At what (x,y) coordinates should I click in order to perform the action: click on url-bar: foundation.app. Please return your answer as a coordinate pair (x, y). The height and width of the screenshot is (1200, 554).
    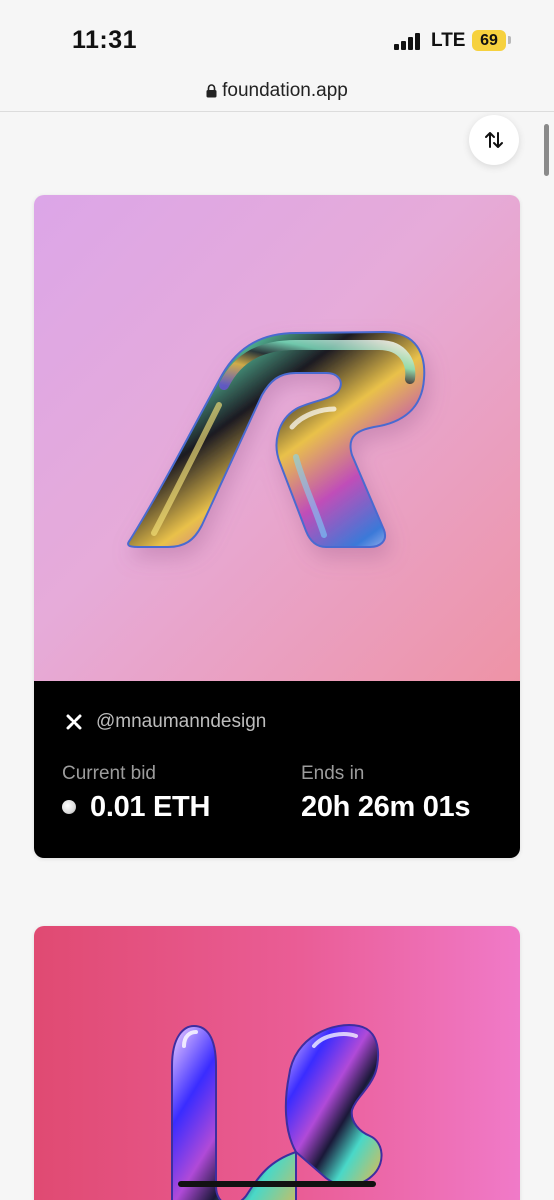
    Looking at the image, I should click on (277, 95).